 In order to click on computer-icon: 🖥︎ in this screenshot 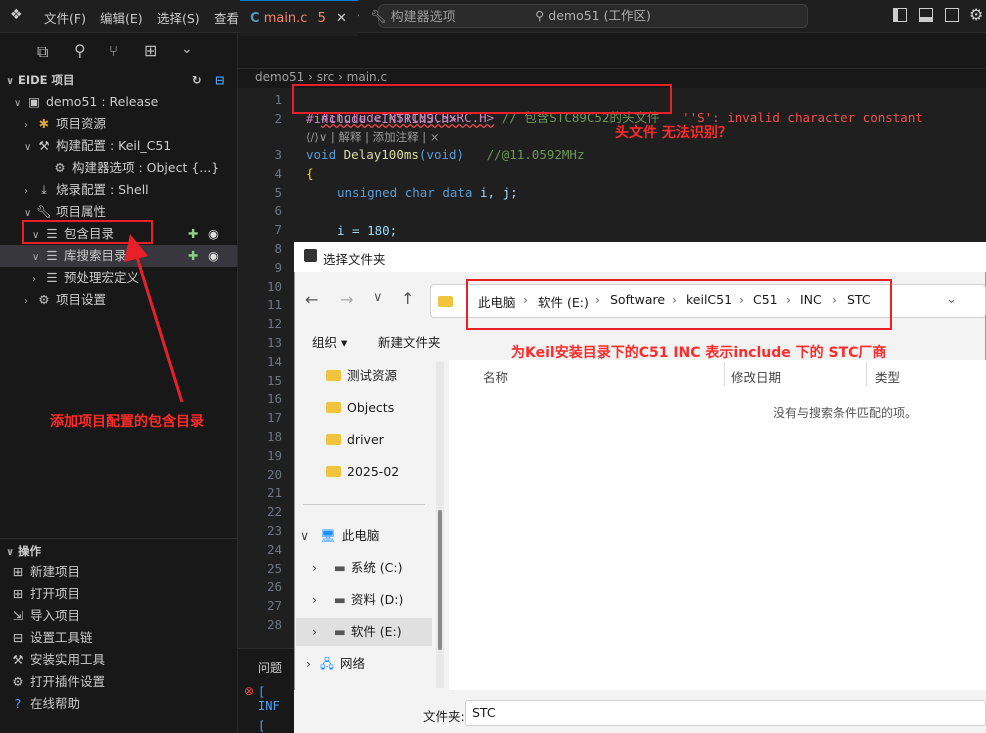, I will do `click(328, 535)`.